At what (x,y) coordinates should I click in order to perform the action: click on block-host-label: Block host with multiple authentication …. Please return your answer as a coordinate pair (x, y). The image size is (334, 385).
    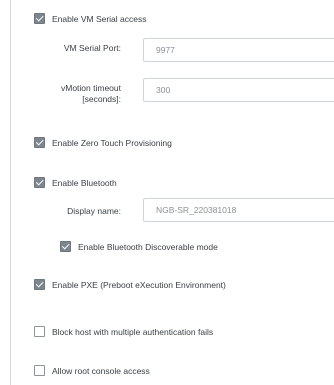
    Looking at the image, I should click on (133, 331).